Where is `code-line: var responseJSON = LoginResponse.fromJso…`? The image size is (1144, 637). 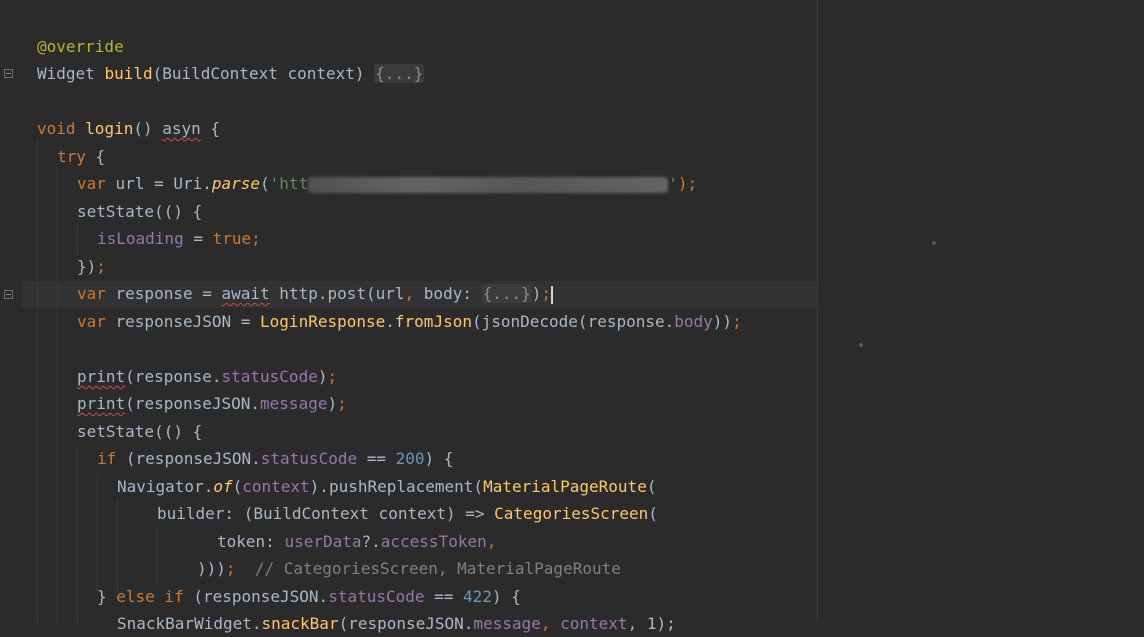
code-line: var responseJSON = LoginResponse.fromJso… is located at coordinates (409, 321).